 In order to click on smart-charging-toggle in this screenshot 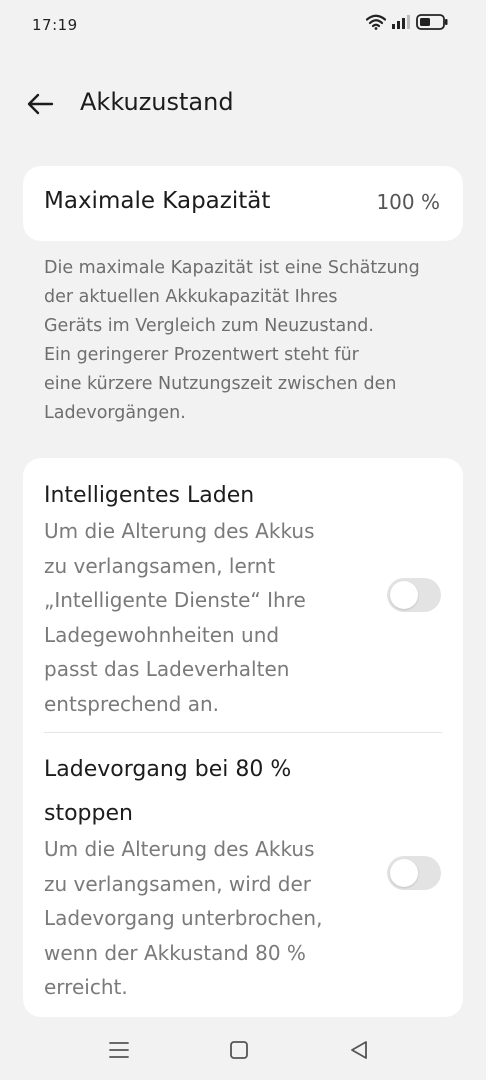, I will do `click(414, 595)`.